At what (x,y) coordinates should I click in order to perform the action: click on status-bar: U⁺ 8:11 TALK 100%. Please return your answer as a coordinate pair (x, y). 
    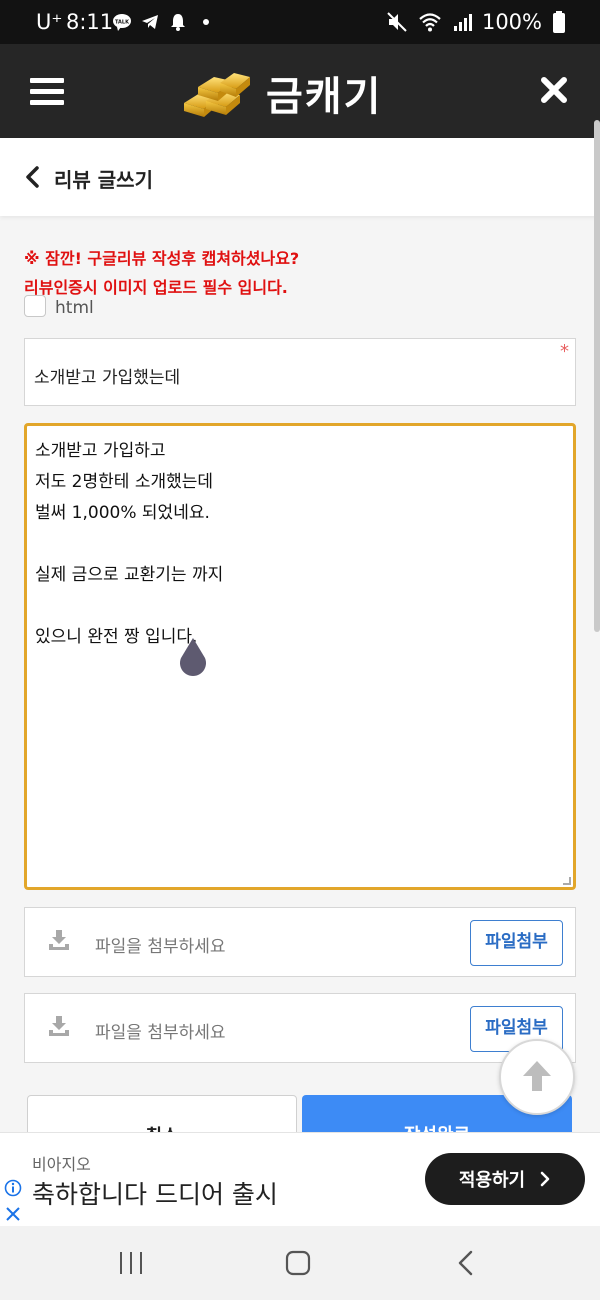
    Looking at the image, I should click on (300, 22).